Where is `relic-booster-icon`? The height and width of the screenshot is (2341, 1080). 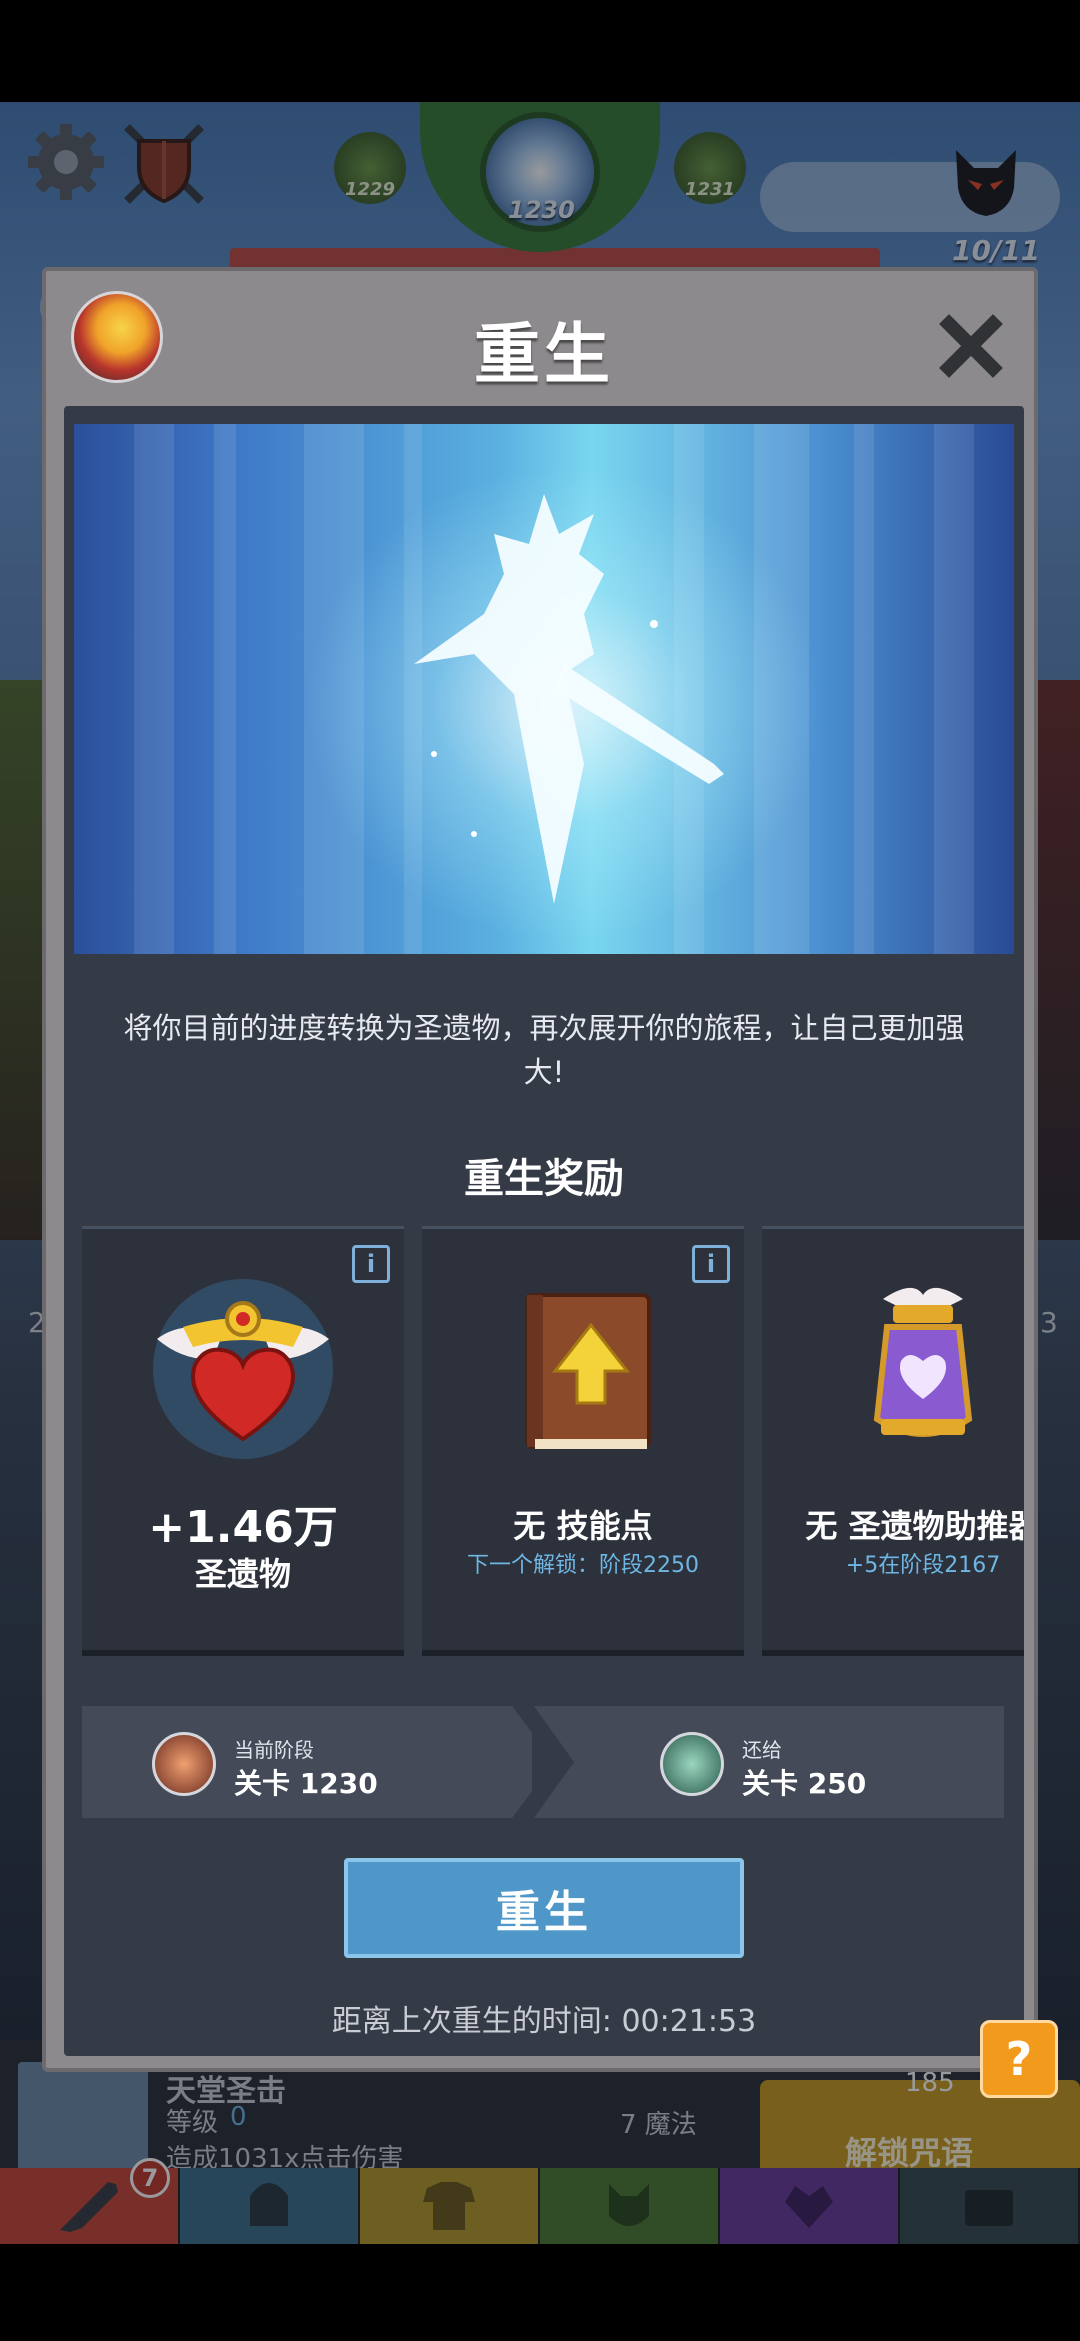 relic-booster-icon is located at coordinates (923, 1369).